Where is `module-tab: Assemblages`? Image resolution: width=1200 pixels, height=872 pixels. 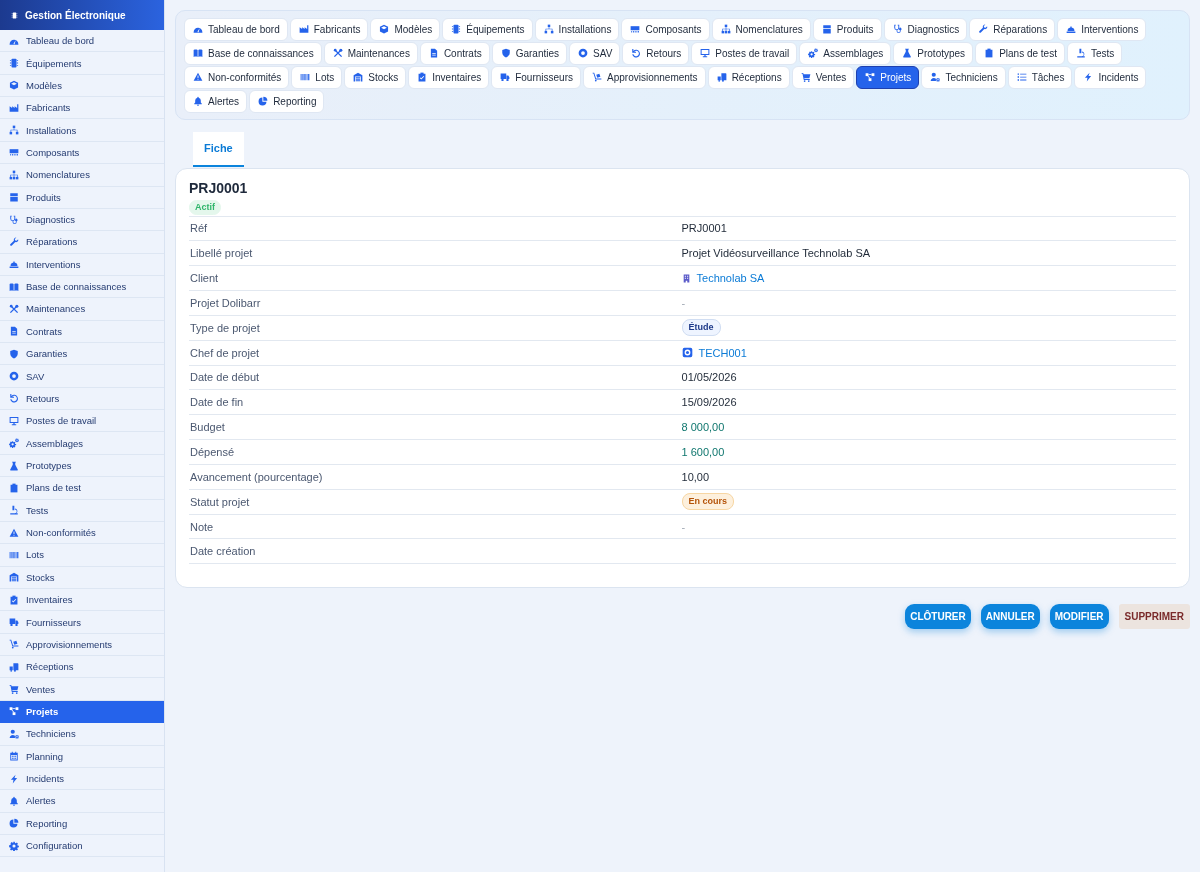 module-tab: Assemblages is located at coordinates (845, 53).